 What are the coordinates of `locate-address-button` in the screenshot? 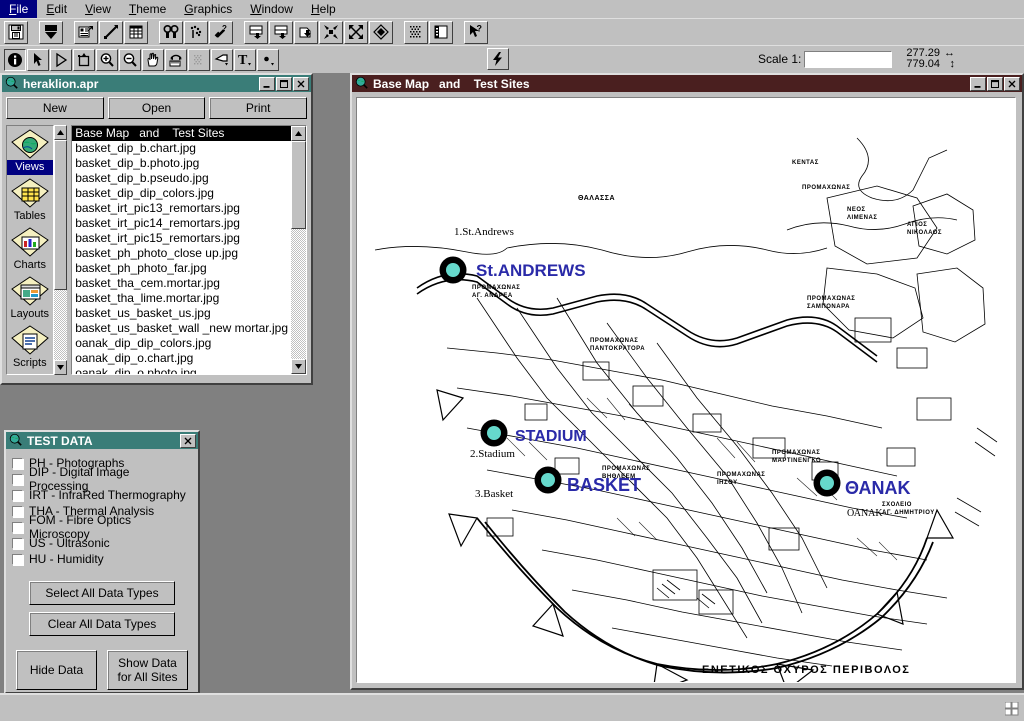 It's located at (196, 32).